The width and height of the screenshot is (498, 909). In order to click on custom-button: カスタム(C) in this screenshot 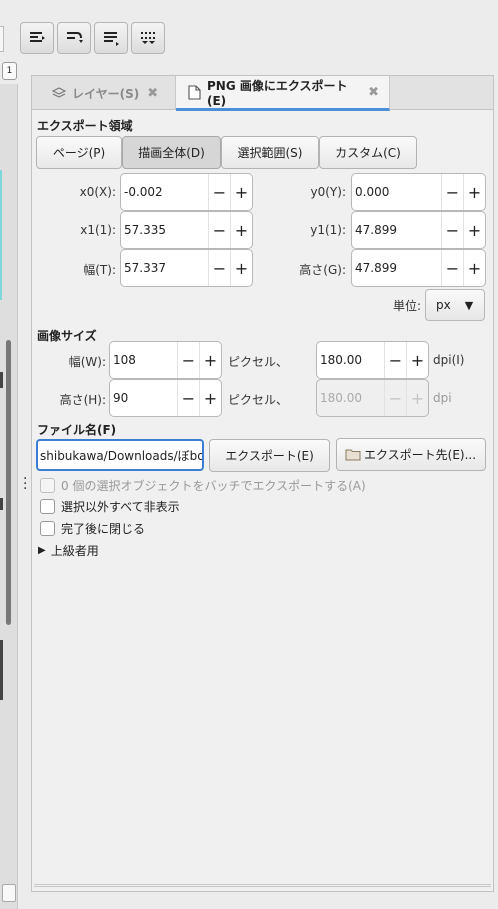, I will do `click(368, 152)`.